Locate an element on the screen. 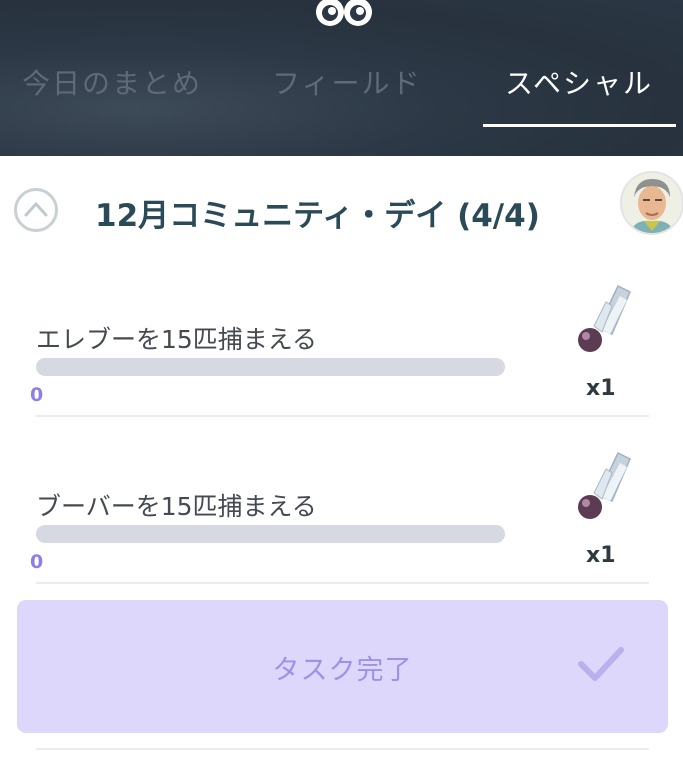 The height and width of the screenshot is (768, 683). avatar-icon is located at coordinates (652, 203).